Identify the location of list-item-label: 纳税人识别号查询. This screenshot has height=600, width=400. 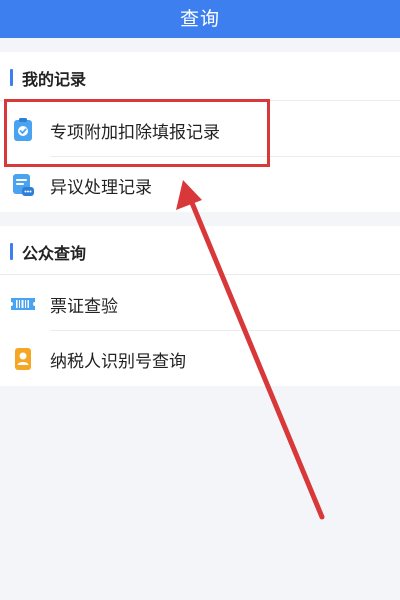
(118, 362).